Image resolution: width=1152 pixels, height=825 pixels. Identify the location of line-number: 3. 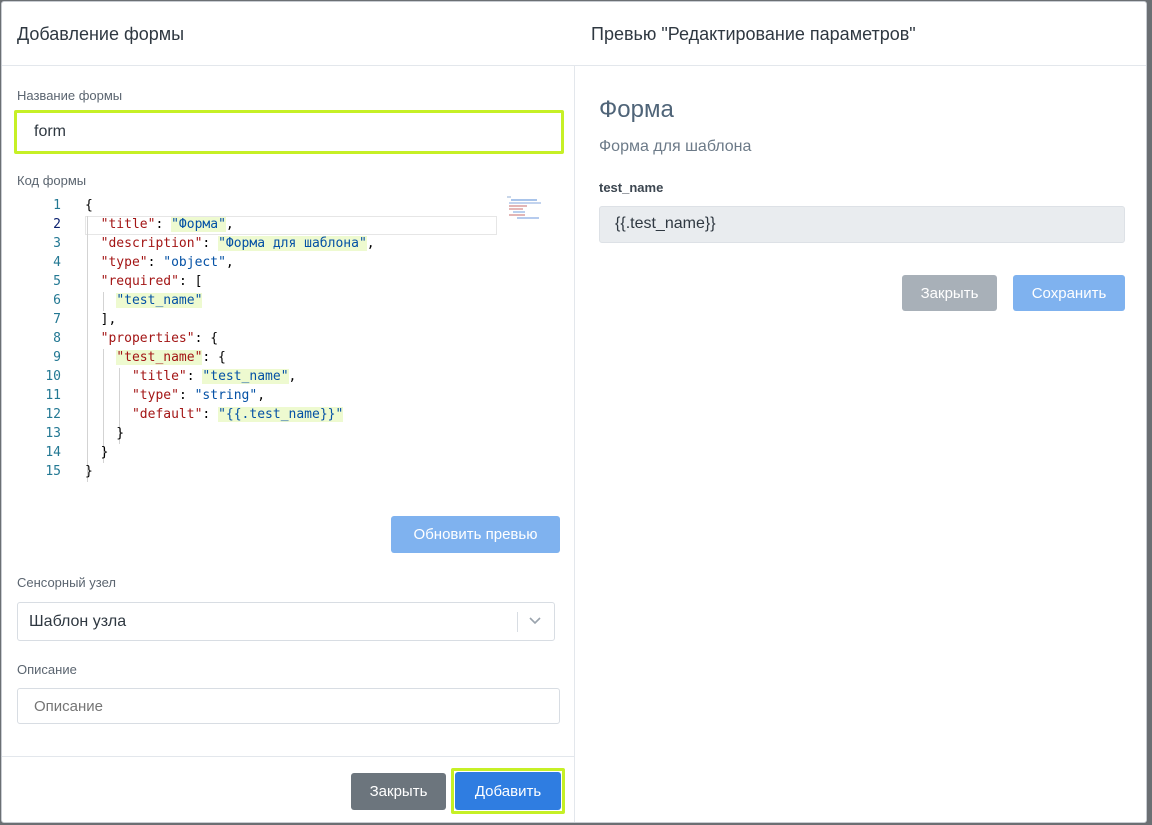
(57, 243).